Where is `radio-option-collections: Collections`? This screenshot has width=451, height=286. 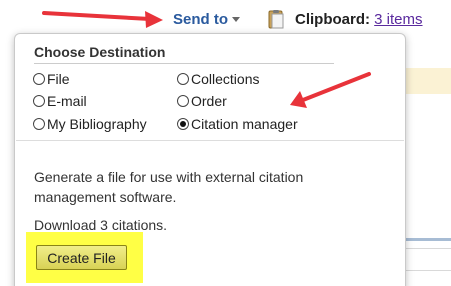 radio-option-collections: Collections is located at coordinates (218, 79).